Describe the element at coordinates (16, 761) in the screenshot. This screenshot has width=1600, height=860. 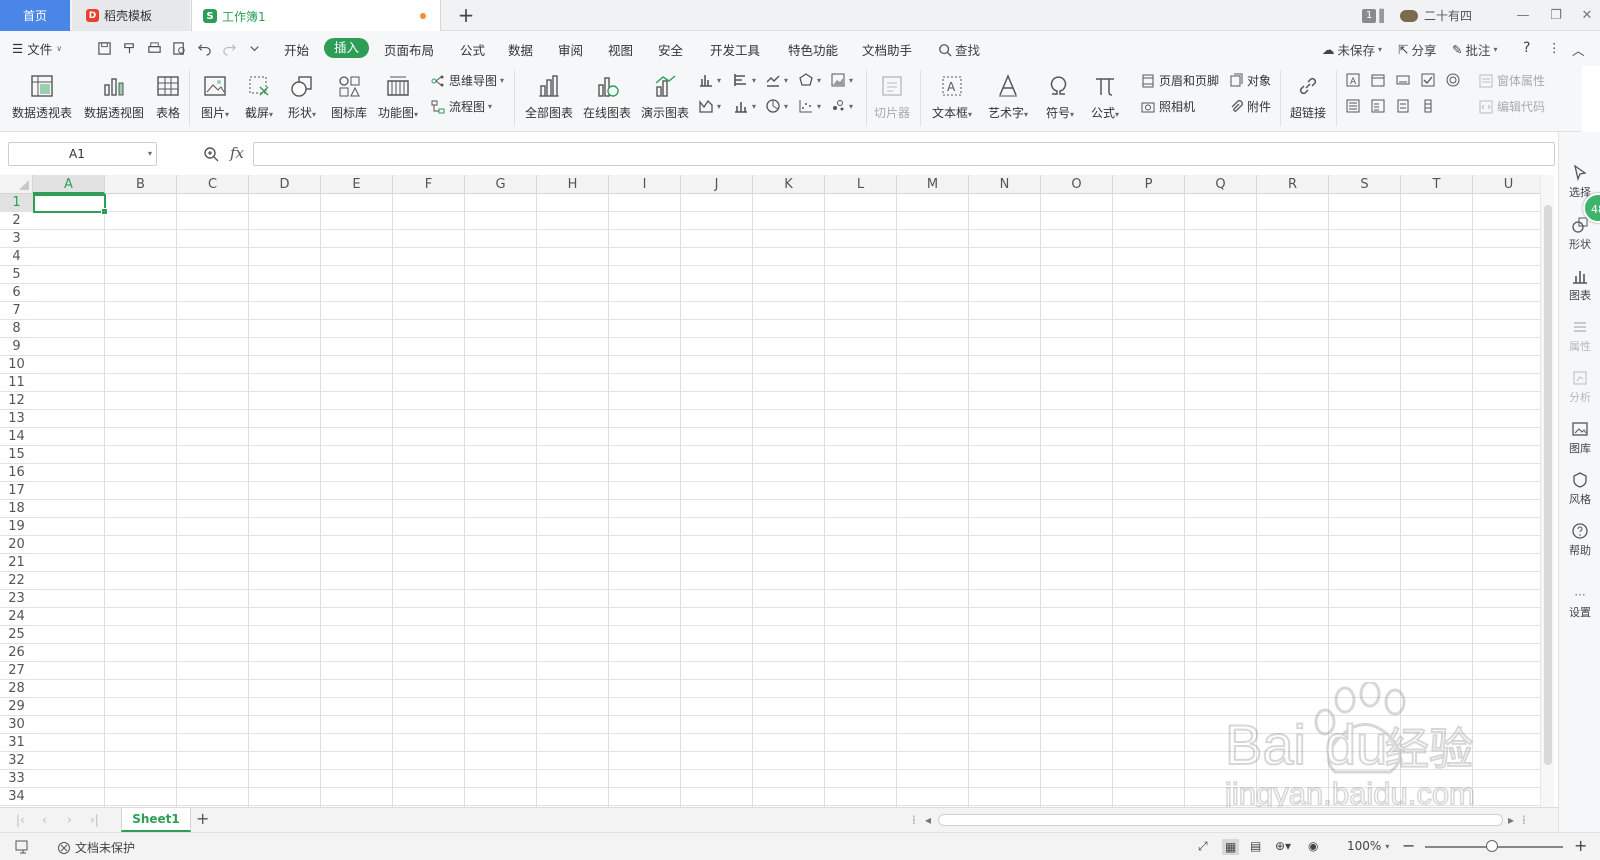
I see `row-header: 32` at that location.